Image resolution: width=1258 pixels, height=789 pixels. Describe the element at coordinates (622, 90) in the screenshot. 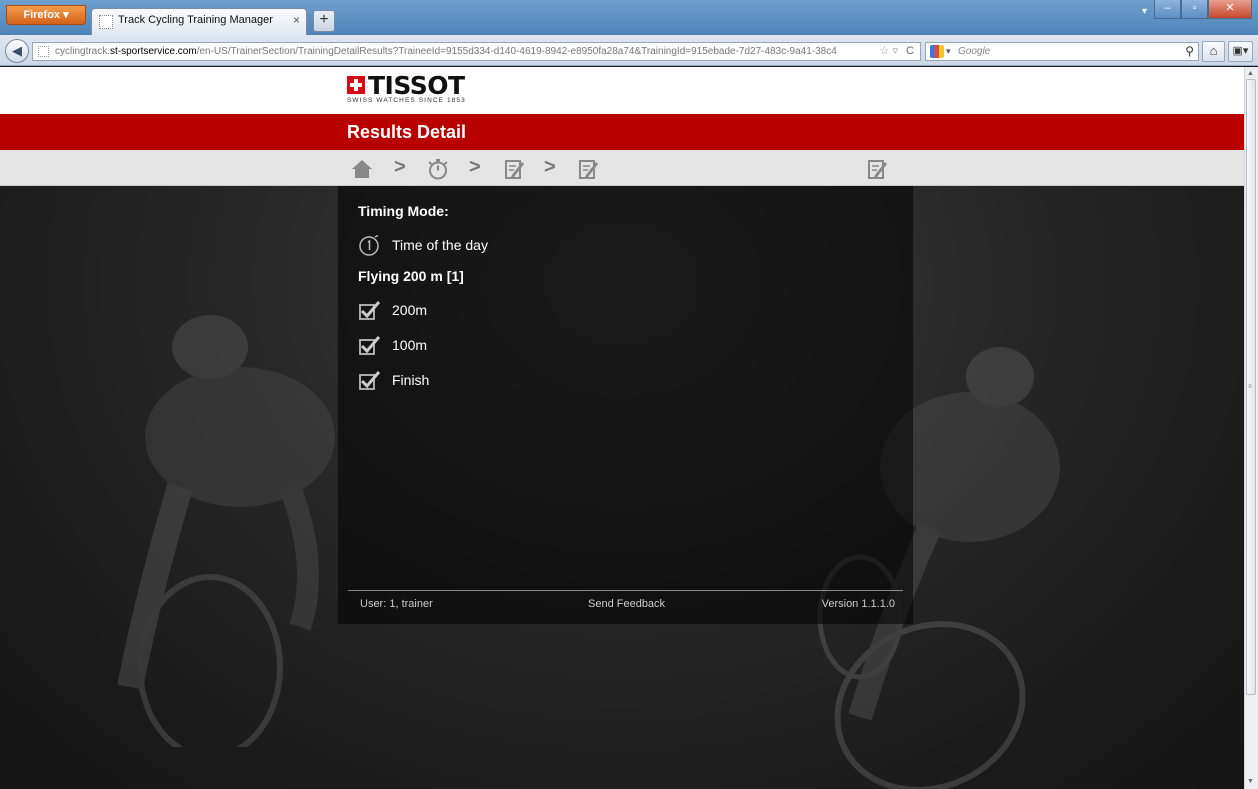

I see `site-header: TISSOT SWISS WATCHES SINCE 1853` at that location.